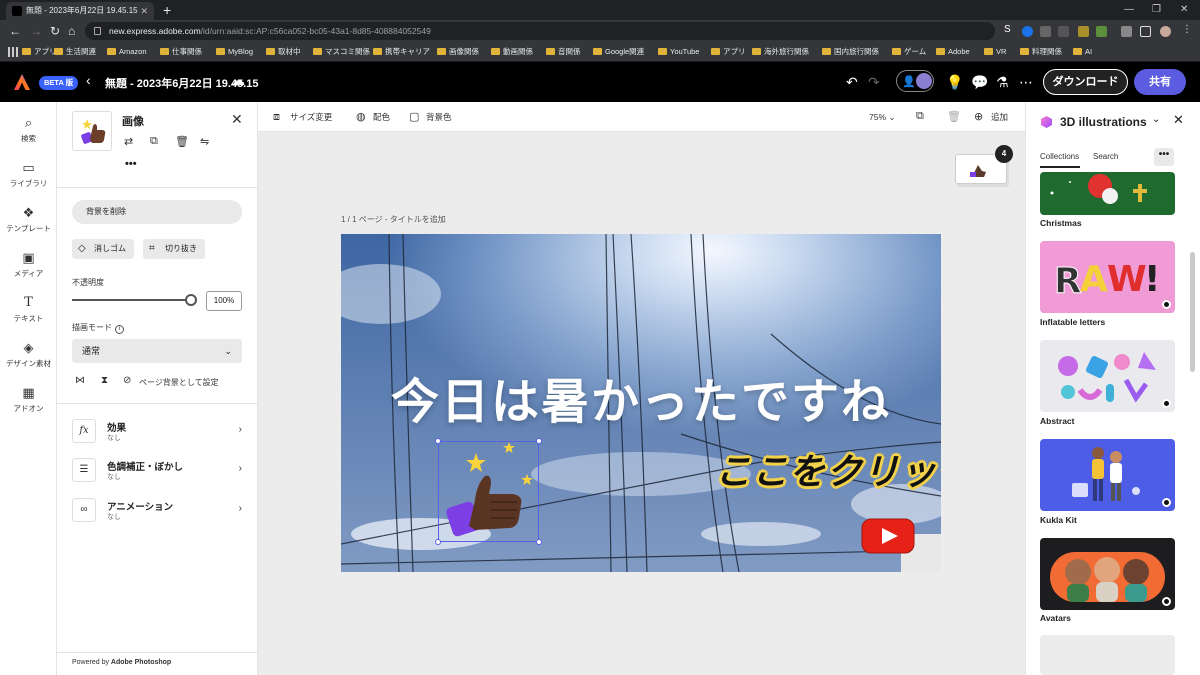 The image size is (1200, 675). What do you see at coordinates (915, 81) in the screenshot?
I see `collaborators-button: 👤` at bounding box center [915, 81].